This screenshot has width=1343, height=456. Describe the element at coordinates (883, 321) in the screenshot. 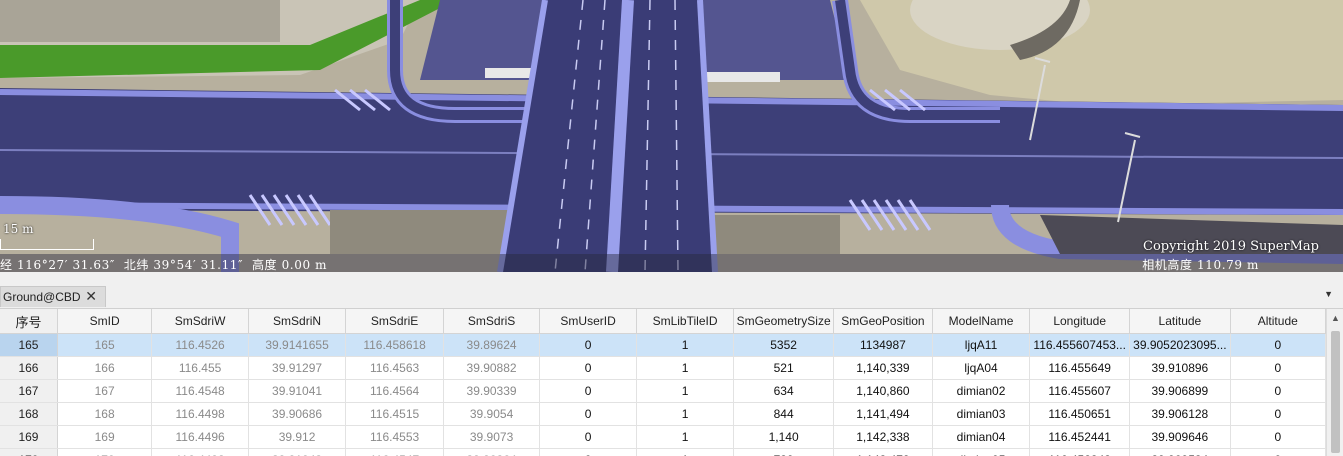

I see `column-header-smgeoposition: SmGeoPosition` at that location.